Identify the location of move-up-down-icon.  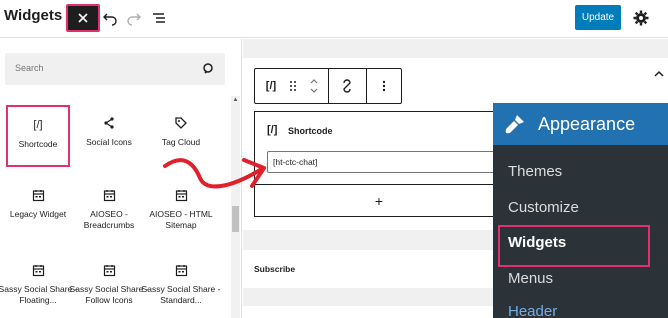
(314, 86).